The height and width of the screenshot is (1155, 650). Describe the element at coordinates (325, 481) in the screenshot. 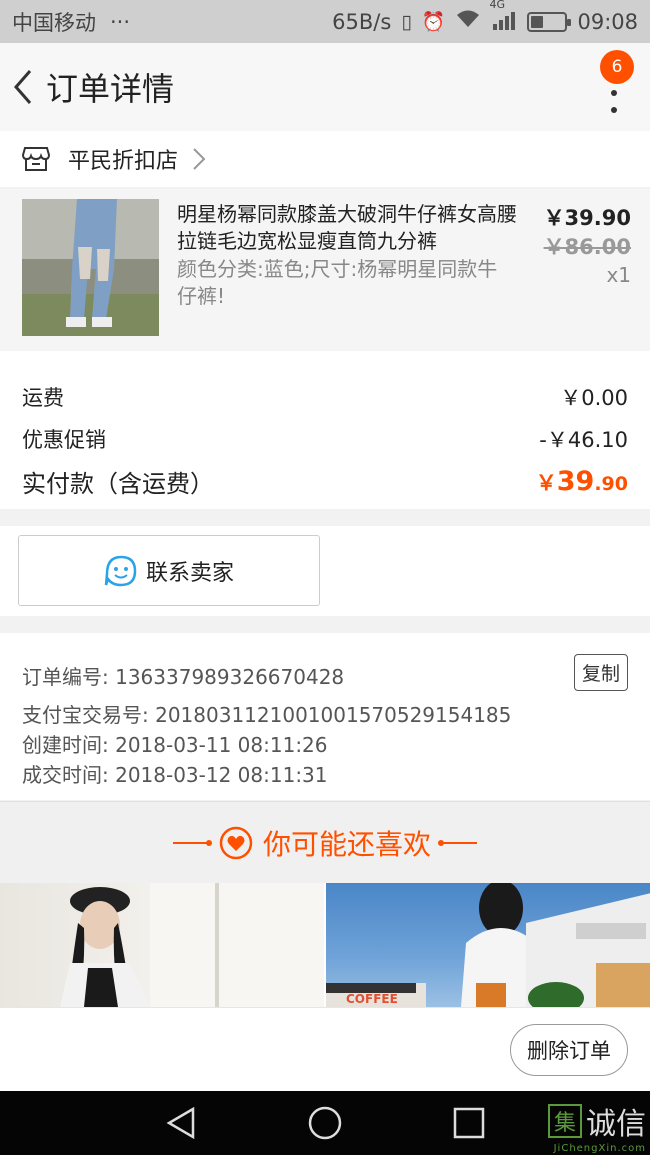

I see `total-row: 实付款（含运费） ￥39.90` at that location.